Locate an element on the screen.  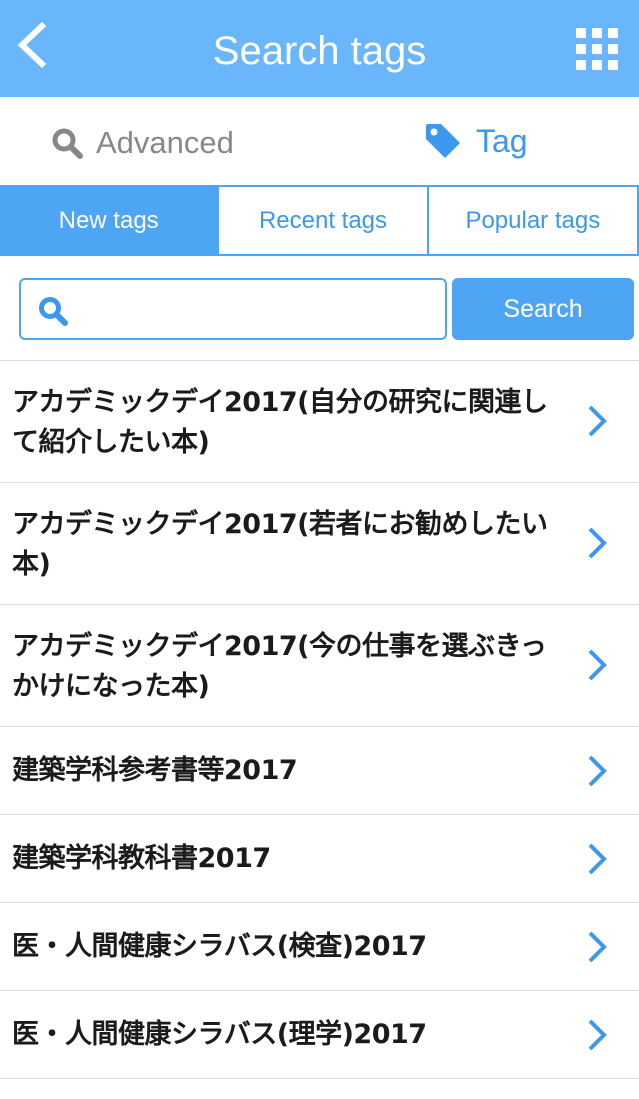
search-row: Search is located at coordinates (319, 308).